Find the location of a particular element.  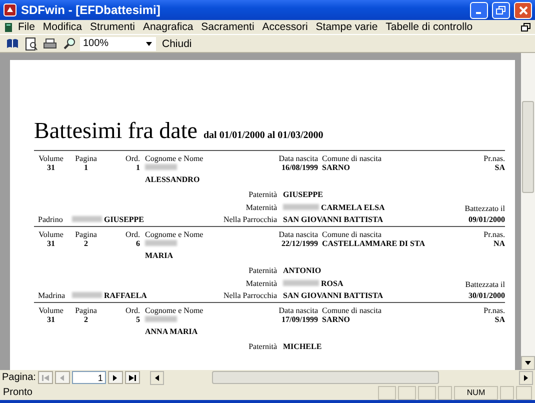

page-value: 2 is located at coordinates (86, 243).